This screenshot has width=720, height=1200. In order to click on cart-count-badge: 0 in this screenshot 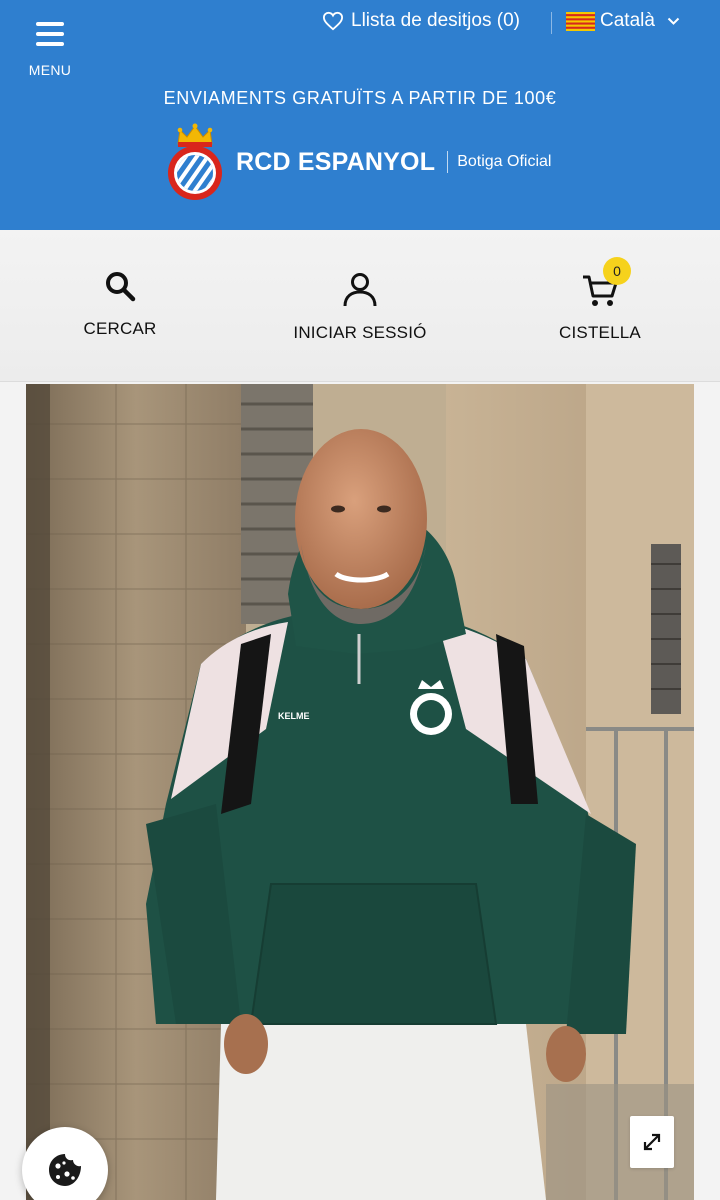, I will do `click(617, 271)`.